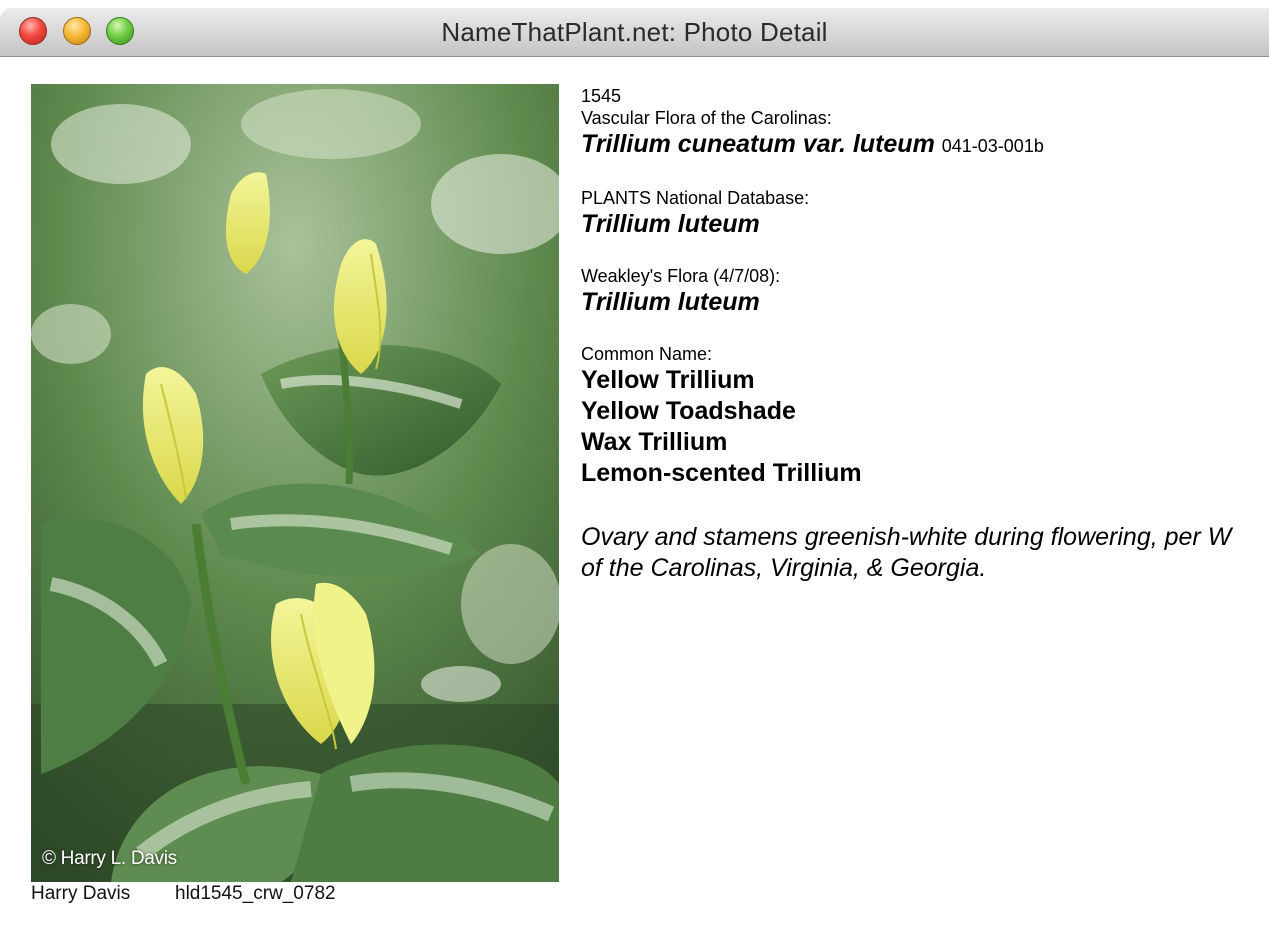  What do you see at coordinates (681, 276) in the screenshot?
I see `weakley-flora-label: Weakley's Flora (4/7/08):` at bounding box center [681, 276].